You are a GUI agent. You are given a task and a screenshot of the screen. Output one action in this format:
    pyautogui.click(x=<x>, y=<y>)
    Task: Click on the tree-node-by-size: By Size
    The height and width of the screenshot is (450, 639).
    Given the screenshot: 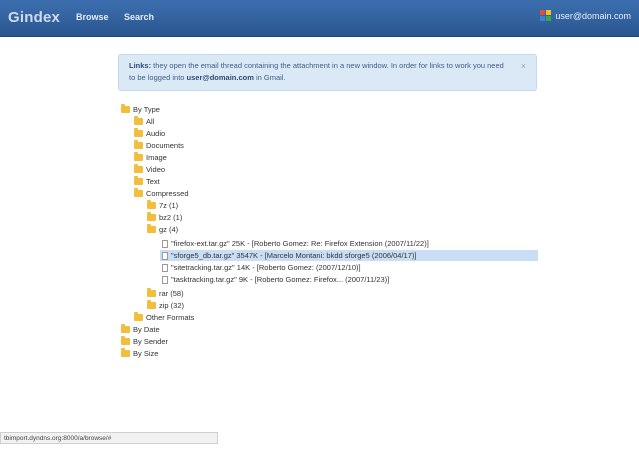 What is the action you would take?
    pyautogui.click(x=139, y=353)
    